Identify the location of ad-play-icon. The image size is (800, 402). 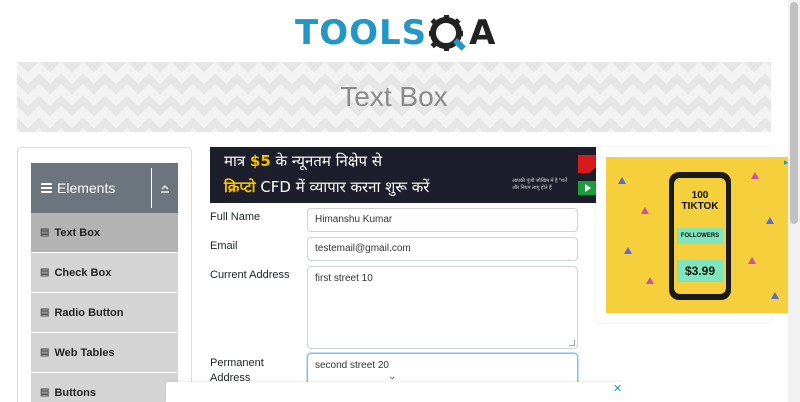
(588, 188).